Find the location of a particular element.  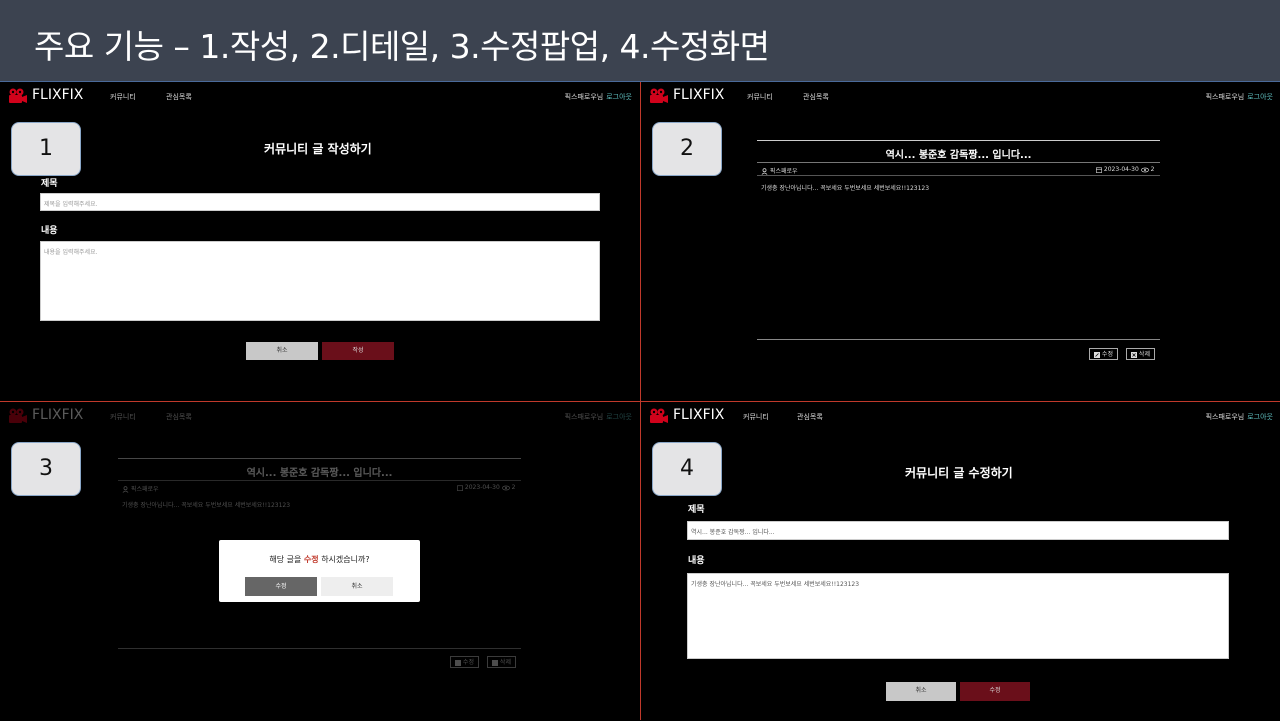

slide-title: 주요 기능 – 1.작성, 2.디테일, 3.수정팝업, 4.수정화면 is located at coordinates (402, 46).